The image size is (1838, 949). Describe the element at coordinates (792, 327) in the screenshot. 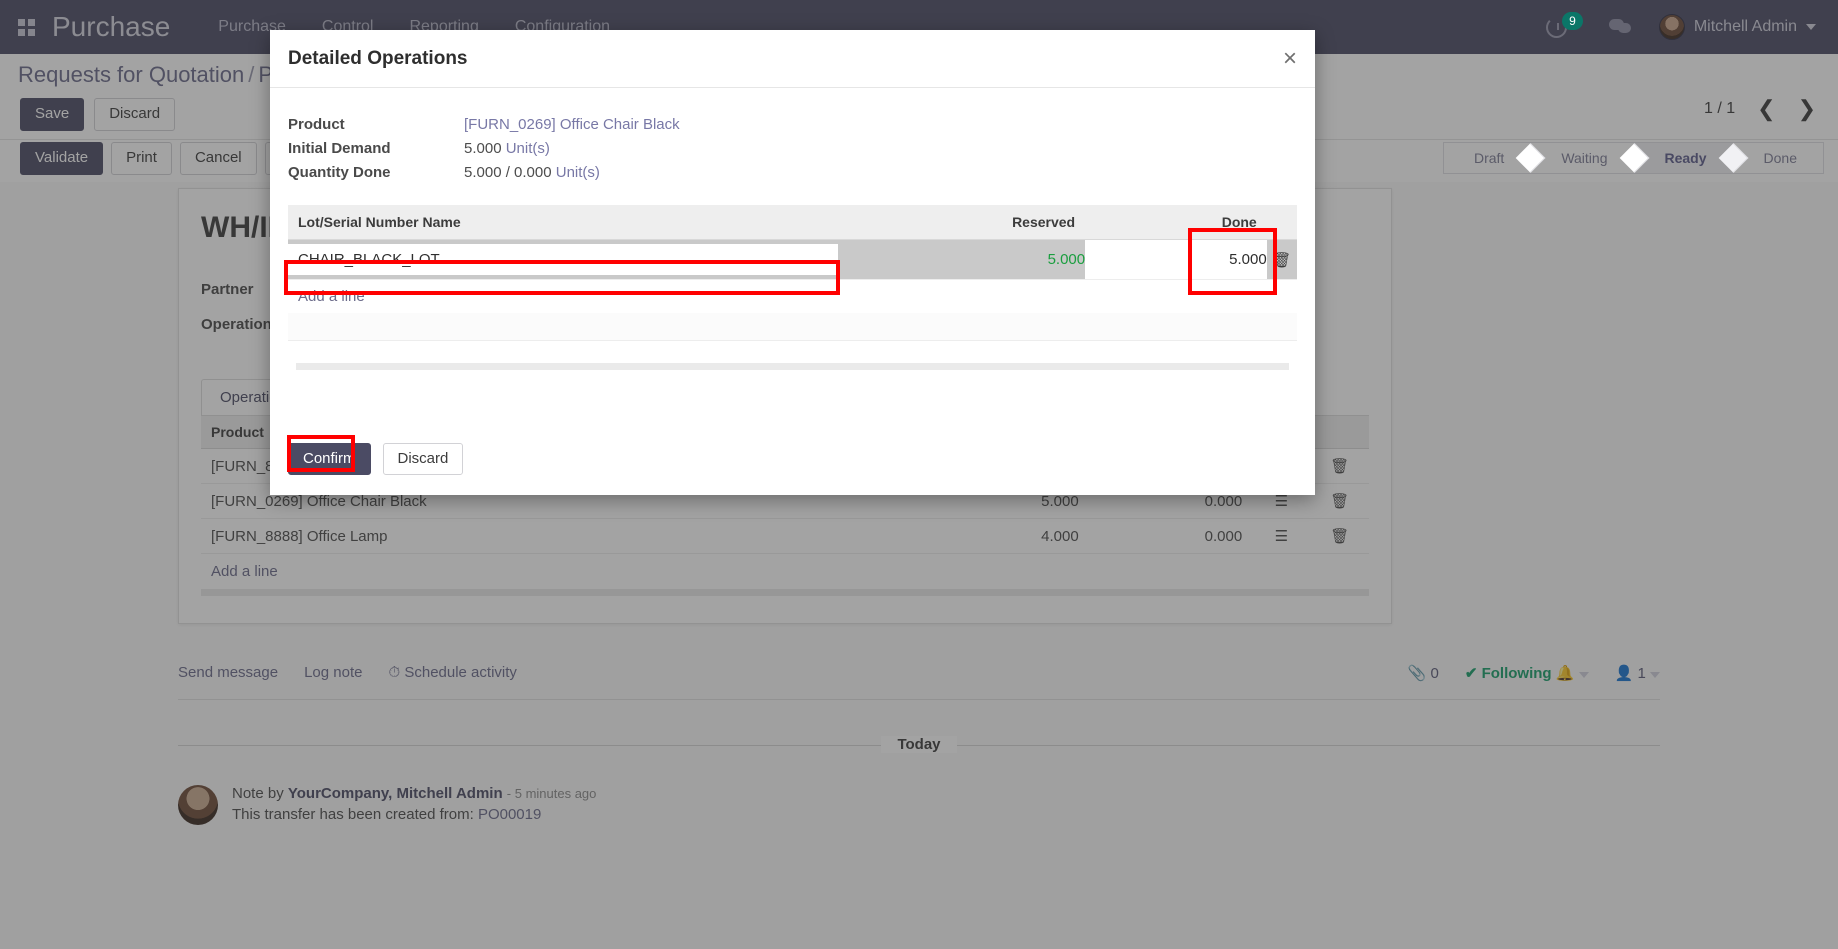

I see `modal-empty-row` at that location.